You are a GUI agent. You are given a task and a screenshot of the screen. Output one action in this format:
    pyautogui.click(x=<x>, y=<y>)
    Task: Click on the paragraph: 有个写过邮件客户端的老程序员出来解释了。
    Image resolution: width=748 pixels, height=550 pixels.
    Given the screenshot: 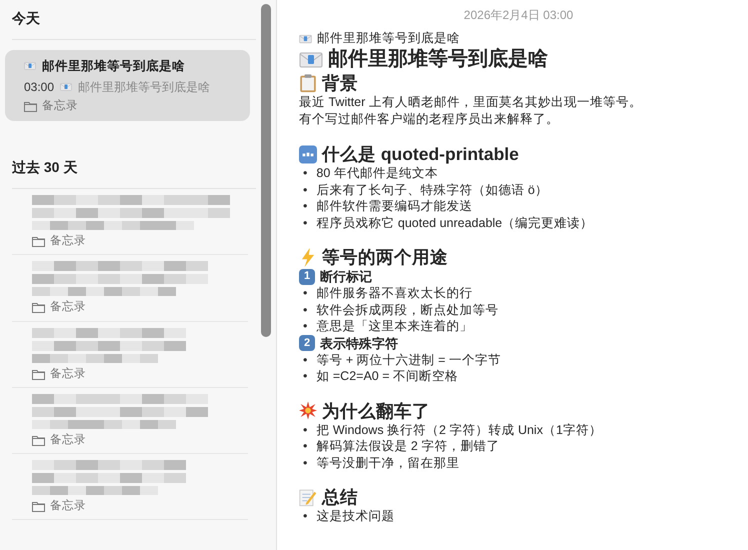 What is the action you would take?
    pyautogui.click(x=429, y=119)
    